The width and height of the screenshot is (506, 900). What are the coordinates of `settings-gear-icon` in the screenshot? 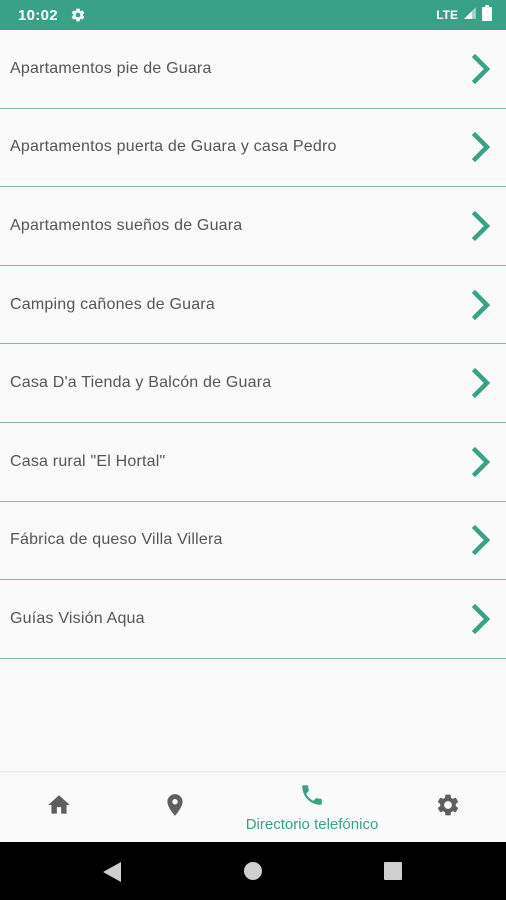 It's located at (78, 15).